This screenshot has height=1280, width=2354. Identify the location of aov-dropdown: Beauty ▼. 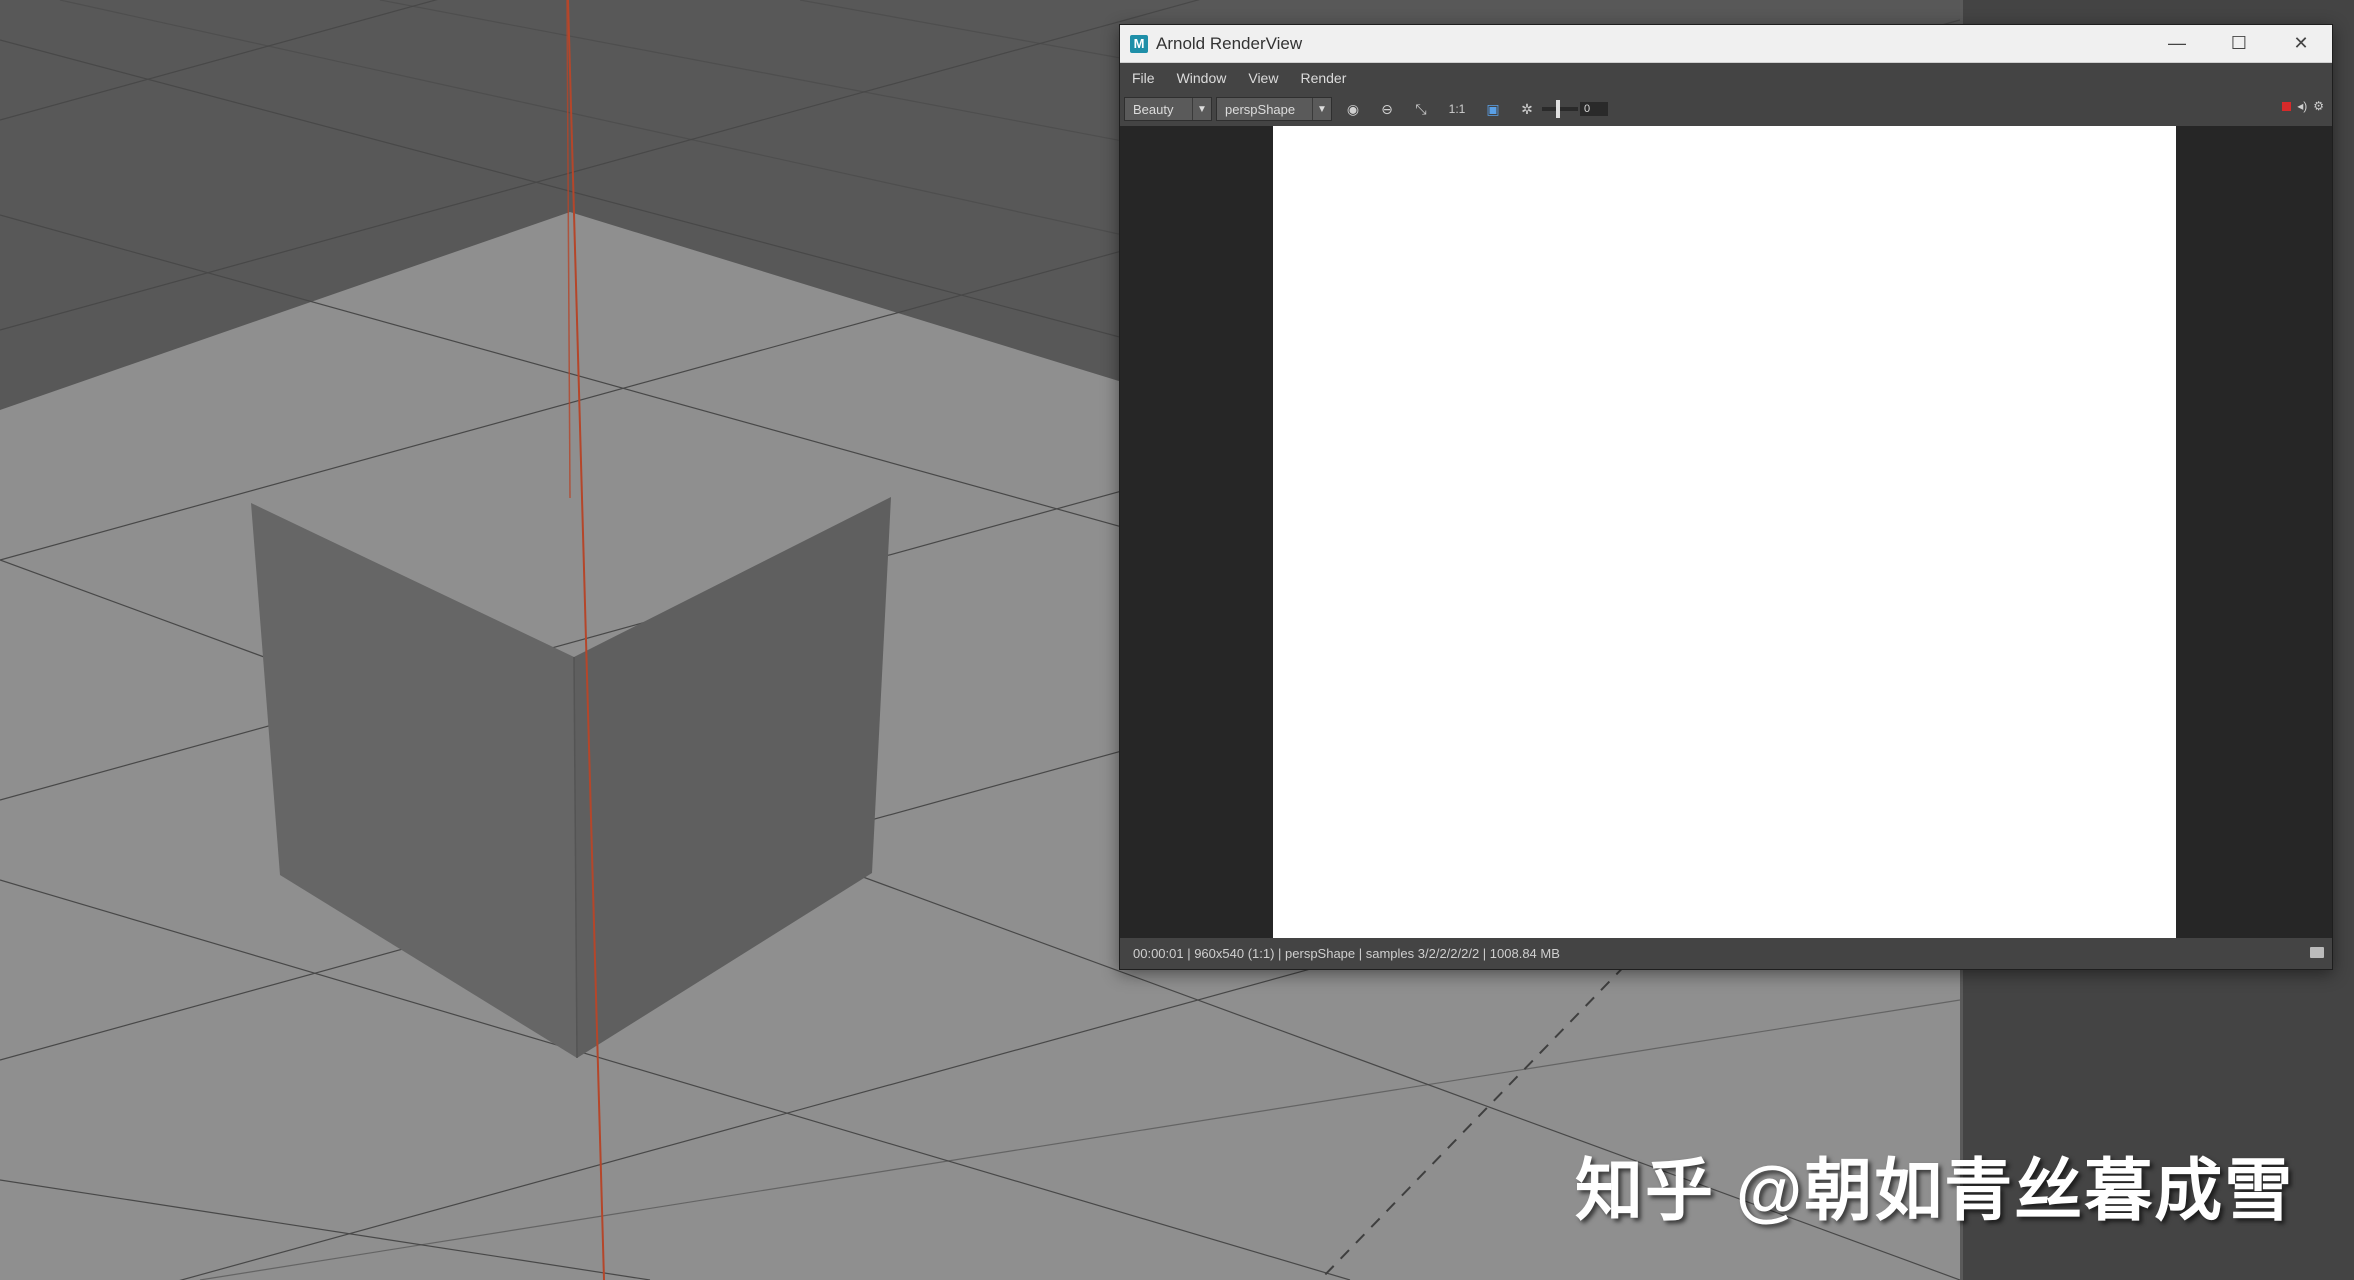
(1168, 109).